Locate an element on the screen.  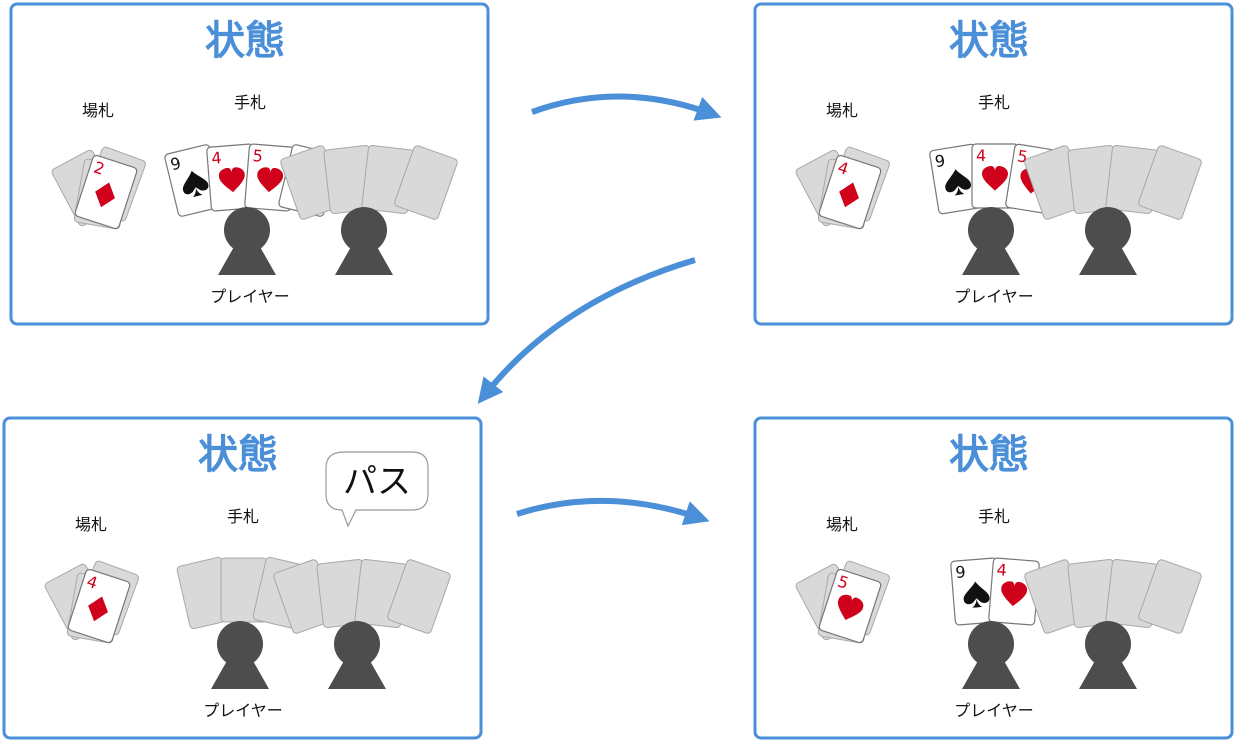
transition-arrows is located at coordinates (599, 309).